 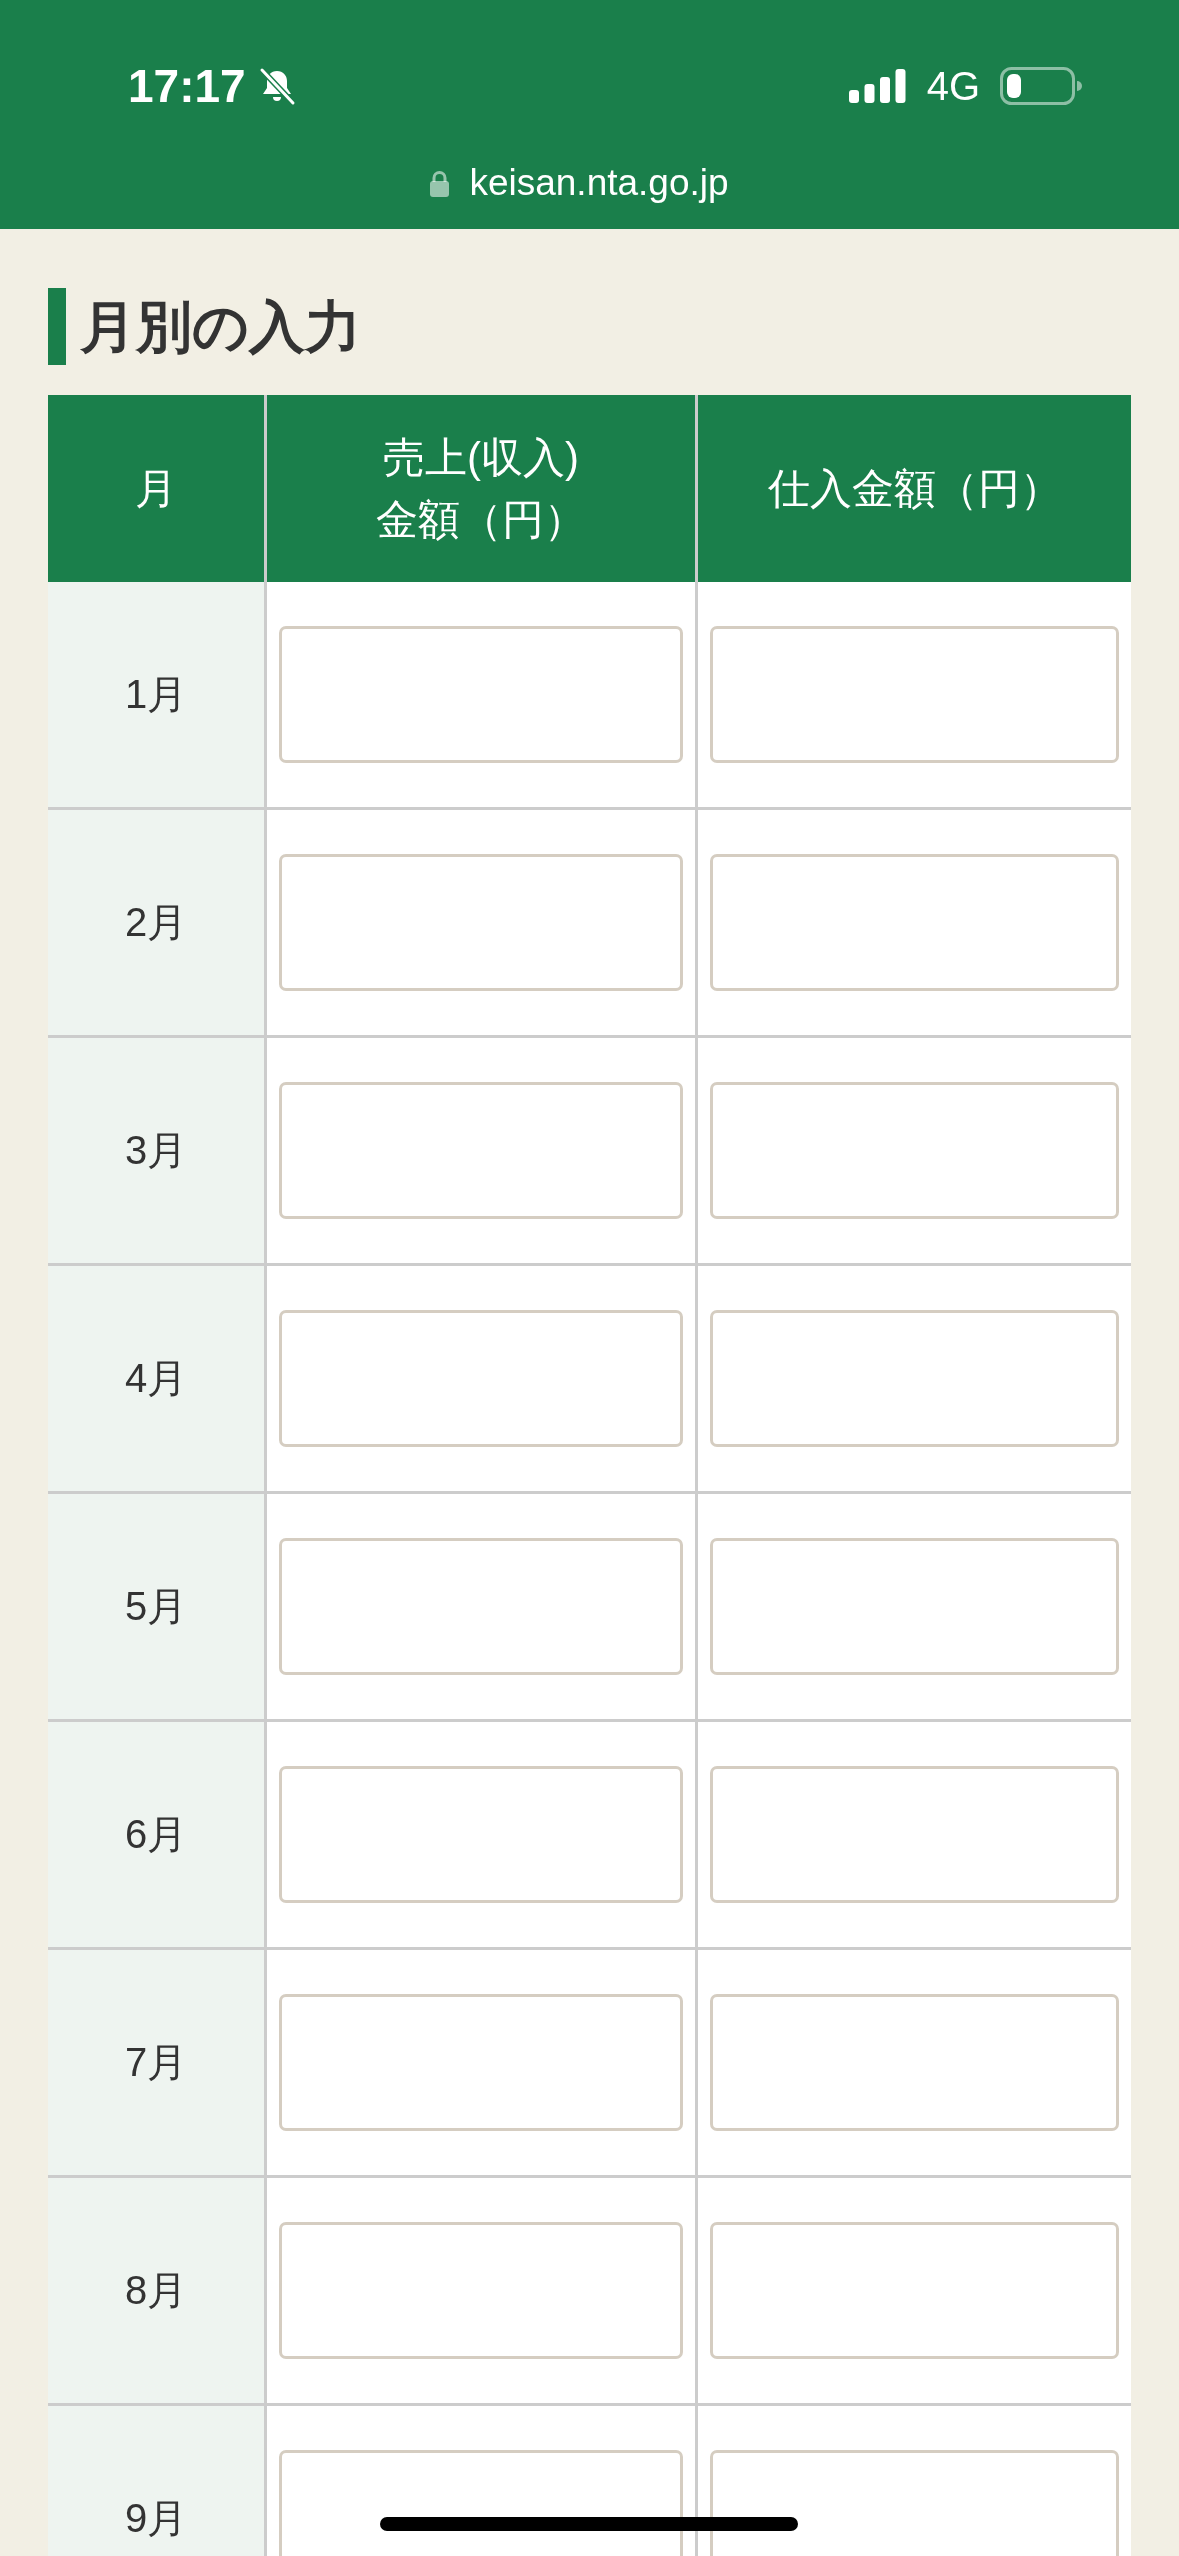 I want to click on column-header: 売上(収入) 金額（円）, so click(x=479, y=488).